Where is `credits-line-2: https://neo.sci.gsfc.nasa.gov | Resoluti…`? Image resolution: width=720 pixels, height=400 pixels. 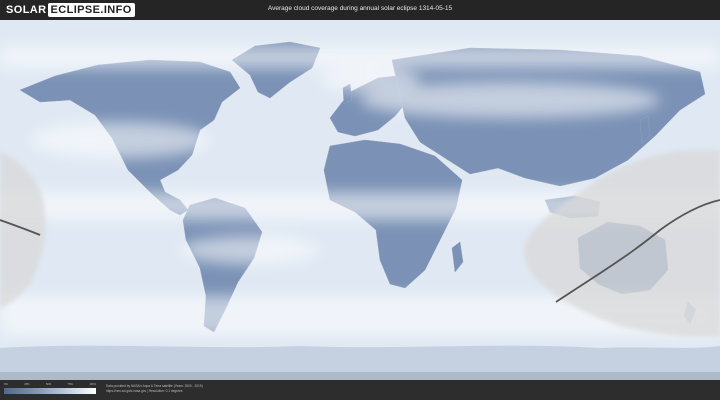
credits-line-2: https://neo.sci.gsfc.nasa.gov | Resoluti… is located at coordinates (154, 391).